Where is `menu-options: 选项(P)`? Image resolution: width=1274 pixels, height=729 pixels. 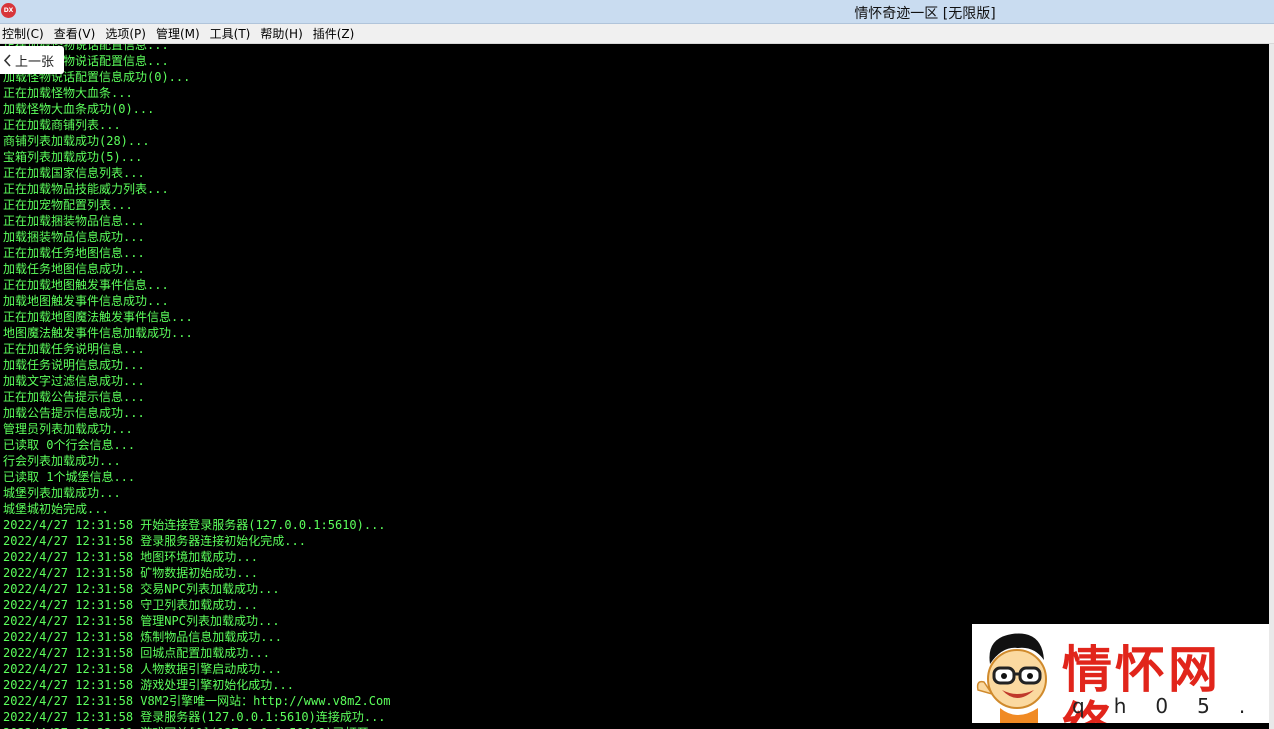
menu-options: 选项(P) is located at coordinates (127, 33).